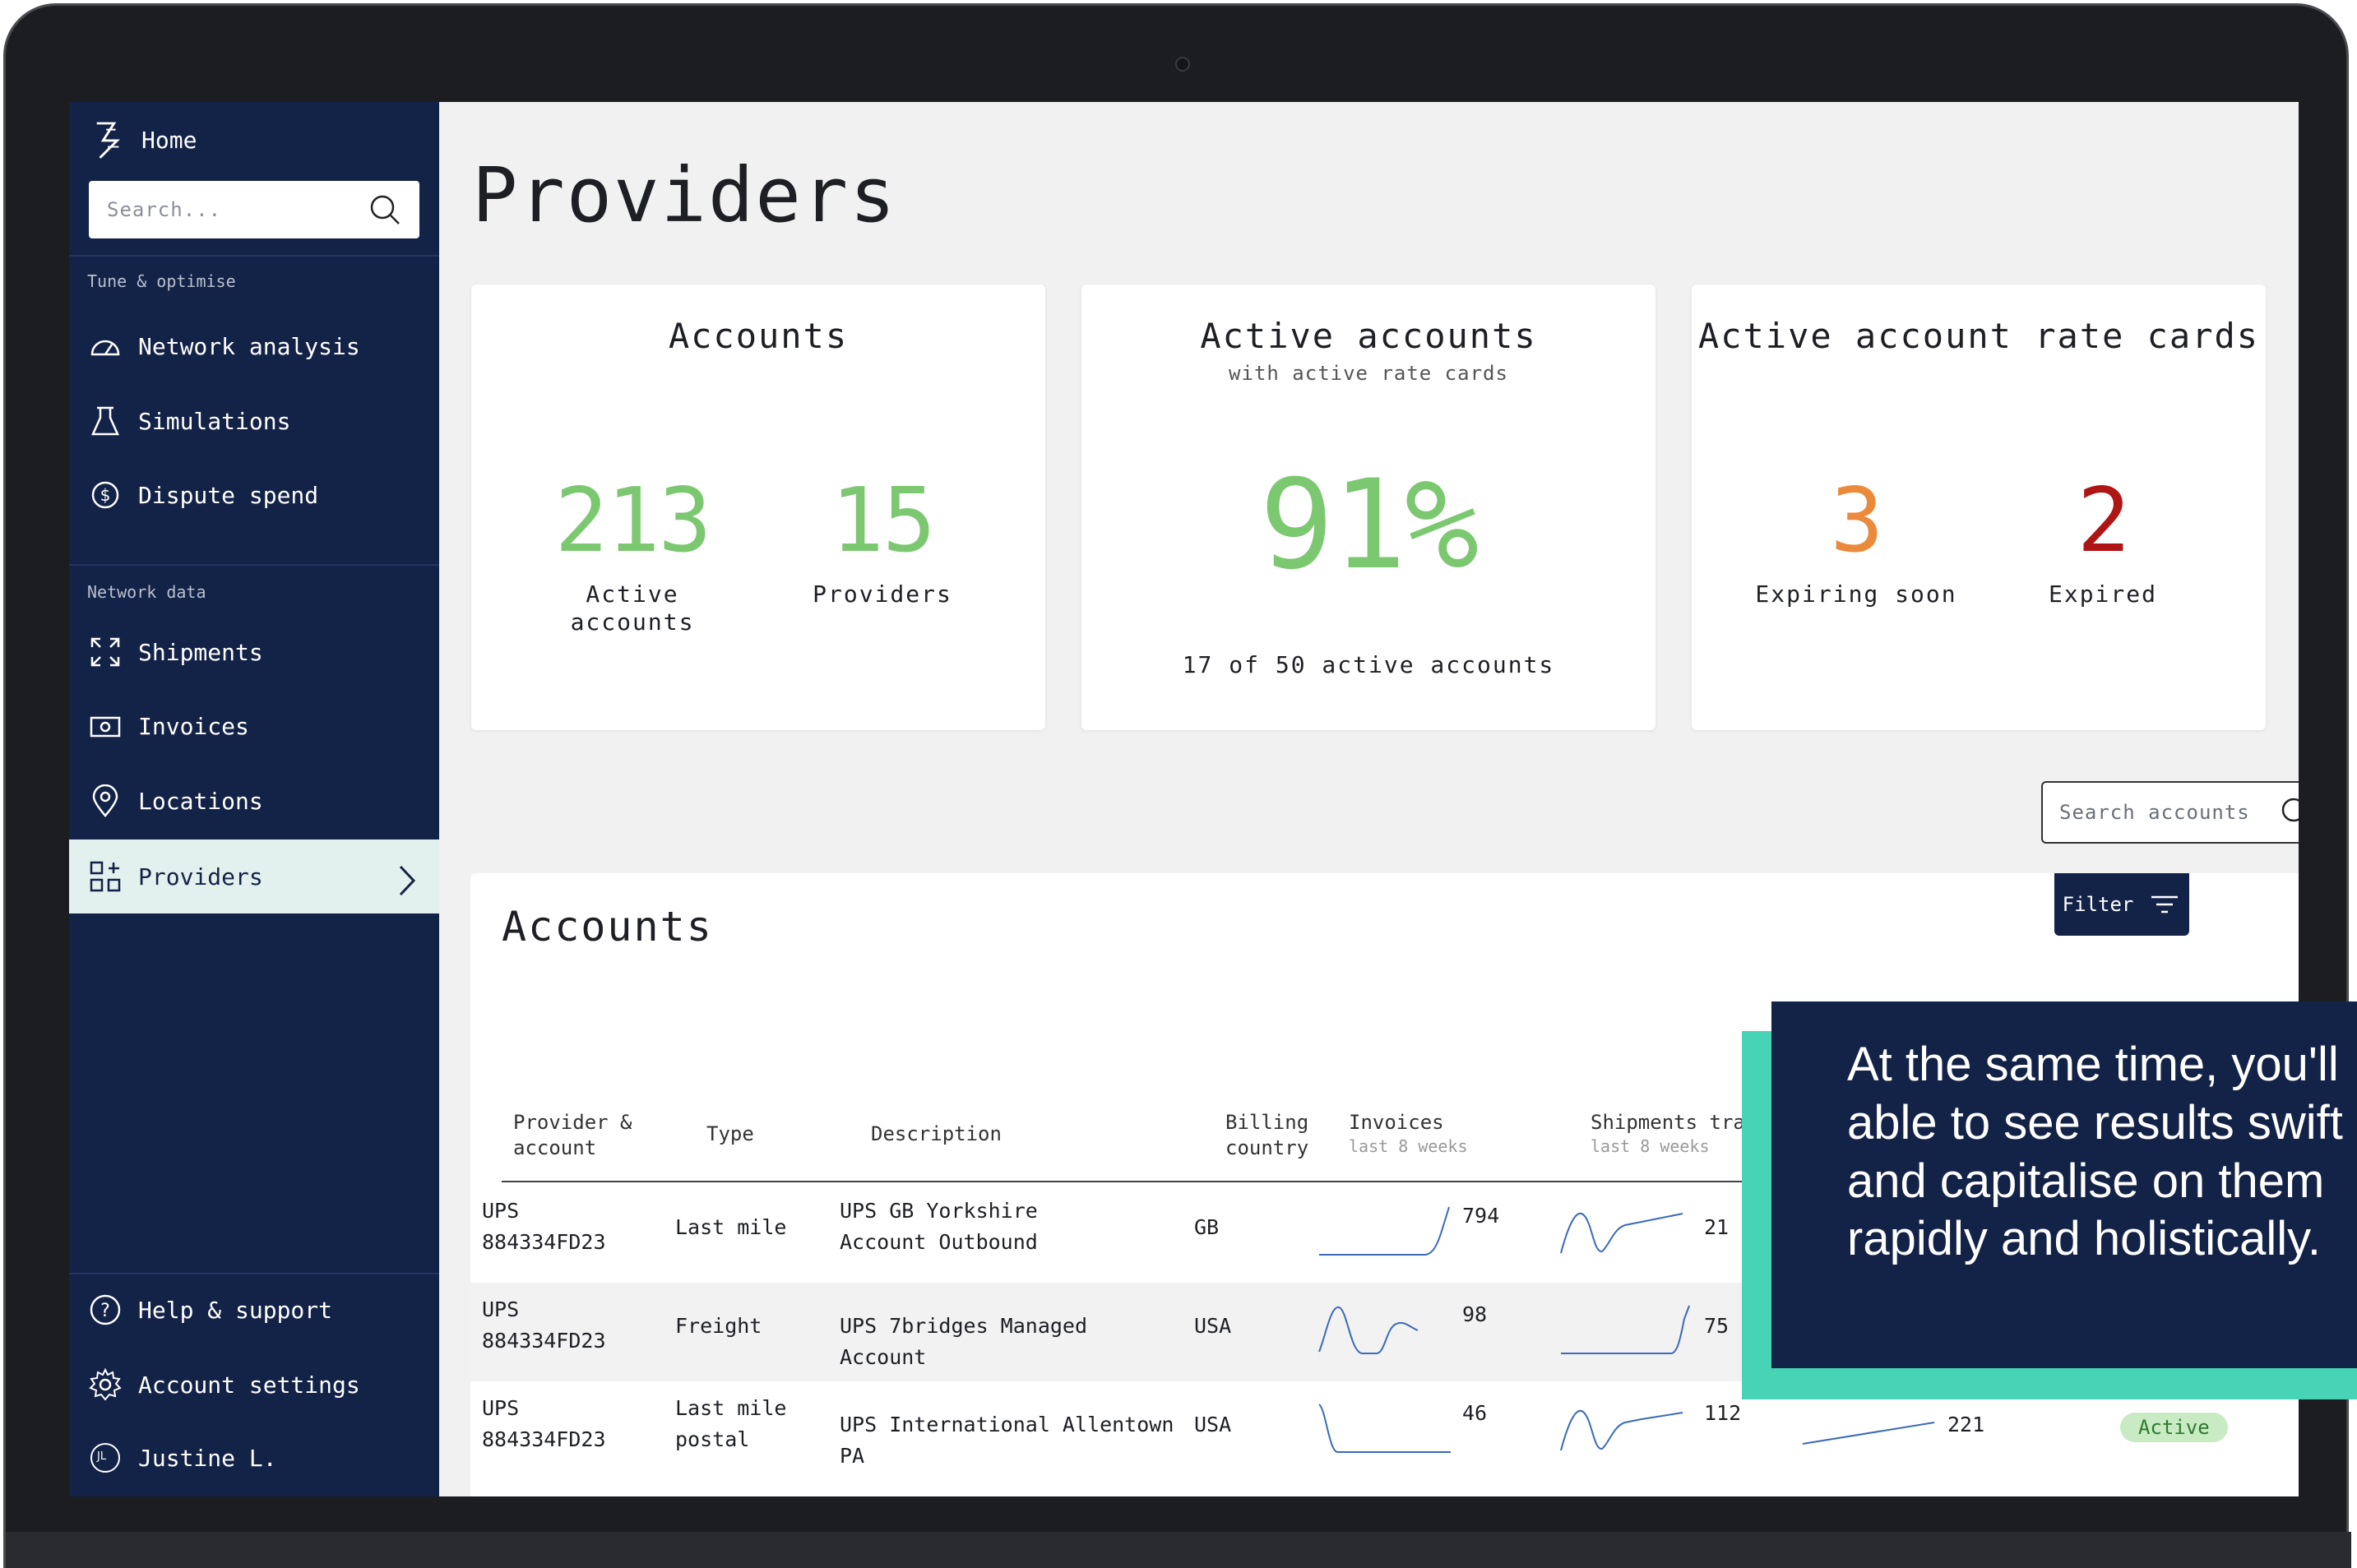 The width and height of the screenshot is (2357, 1568). I want to click on stat-value: 3, so click(1856, 520).